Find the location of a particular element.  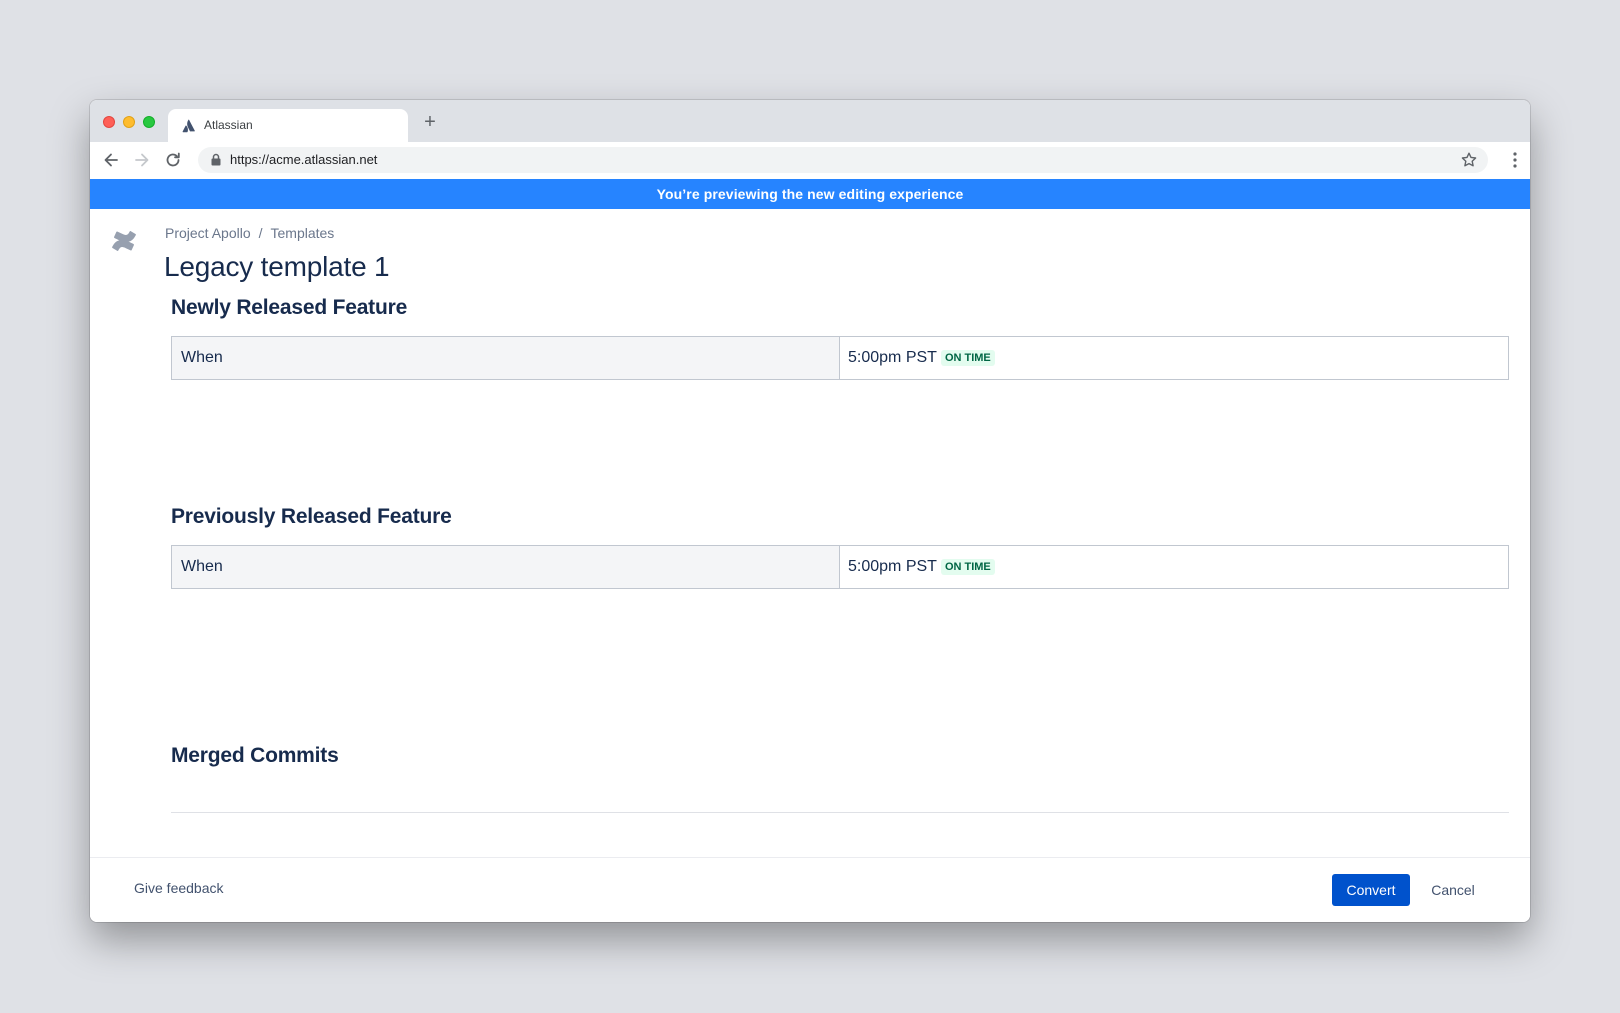

section-heading-newly-released: Newly Released Feature is located at coordinates (289, 308).